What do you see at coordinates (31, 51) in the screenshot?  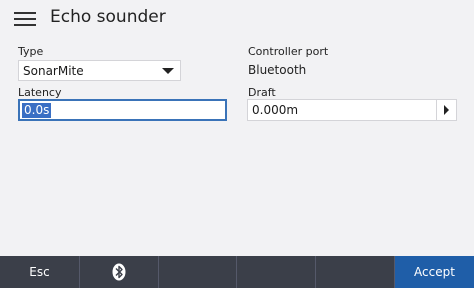 I see `type-label: Type` at bounding box center [31, 51].